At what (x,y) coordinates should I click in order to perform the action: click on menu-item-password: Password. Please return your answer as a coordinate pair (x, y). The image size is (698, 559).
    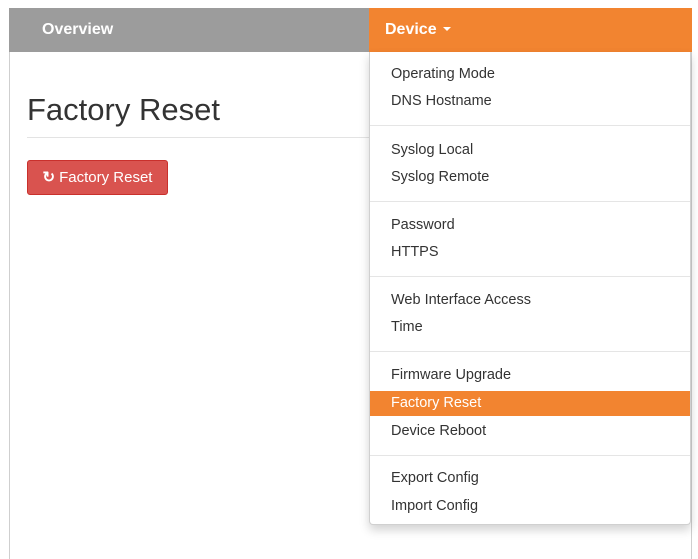
    Looking at the image, I should click on (530, 225).